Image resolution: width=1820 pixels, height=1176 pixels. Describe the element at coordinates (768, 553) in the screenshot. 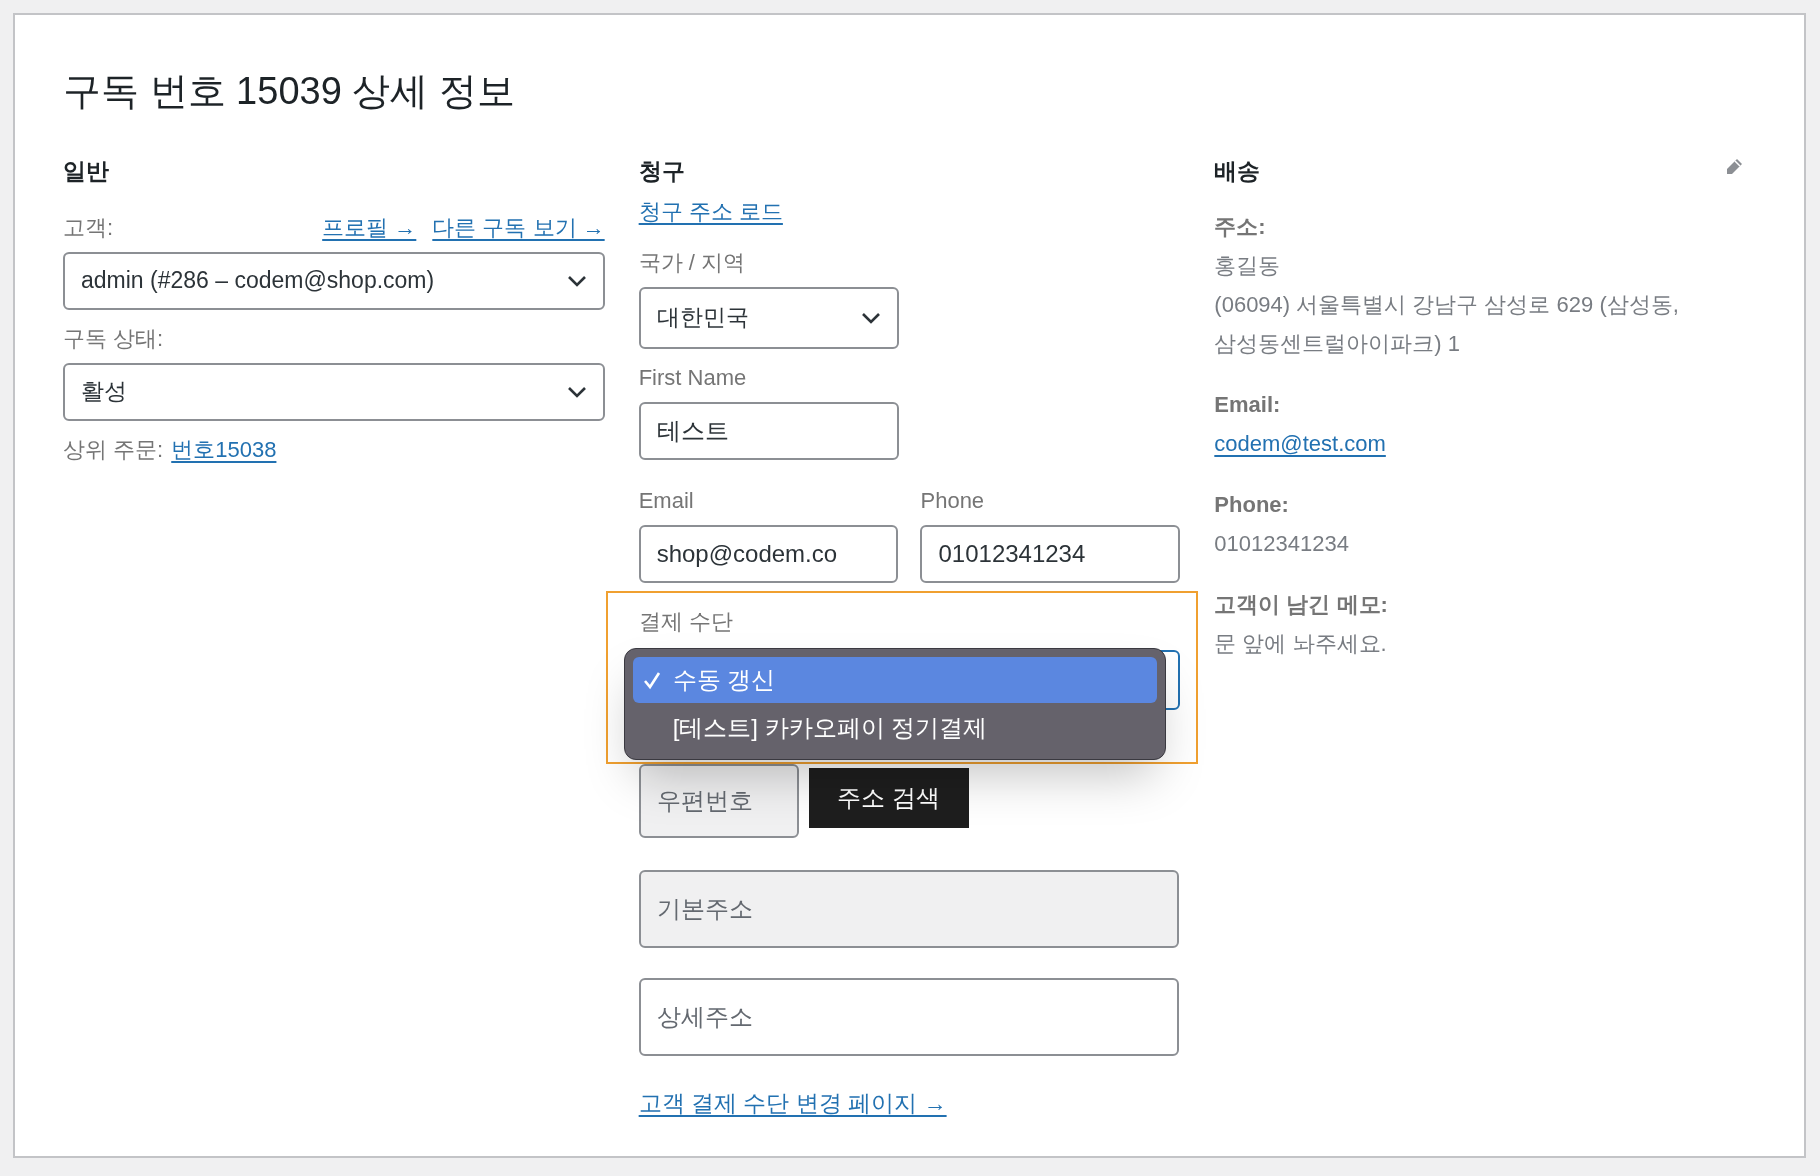

I see `email-field: shop@codem.co` at that location.